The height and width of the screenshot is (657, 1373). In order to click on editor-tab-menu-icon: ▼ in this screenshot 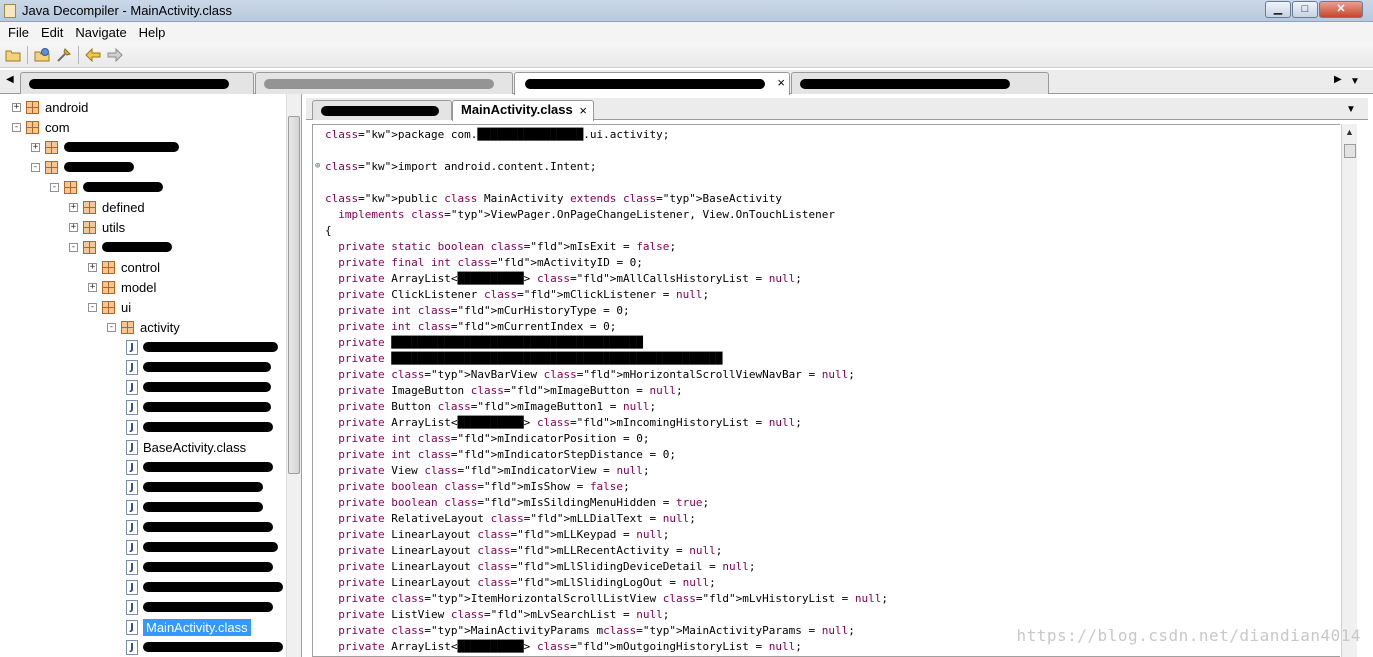, I will do `click(1351, 109)`.